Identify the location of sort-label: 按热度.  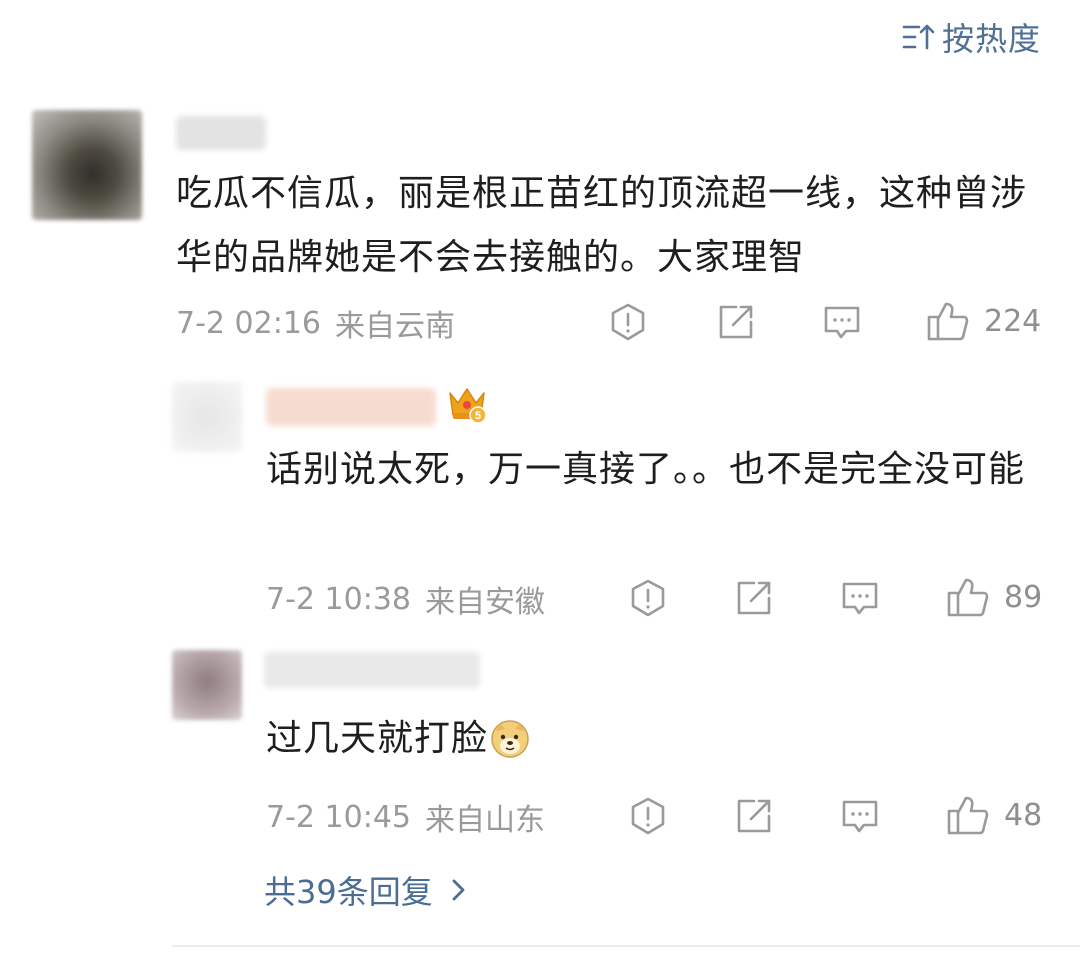
(992, 39).